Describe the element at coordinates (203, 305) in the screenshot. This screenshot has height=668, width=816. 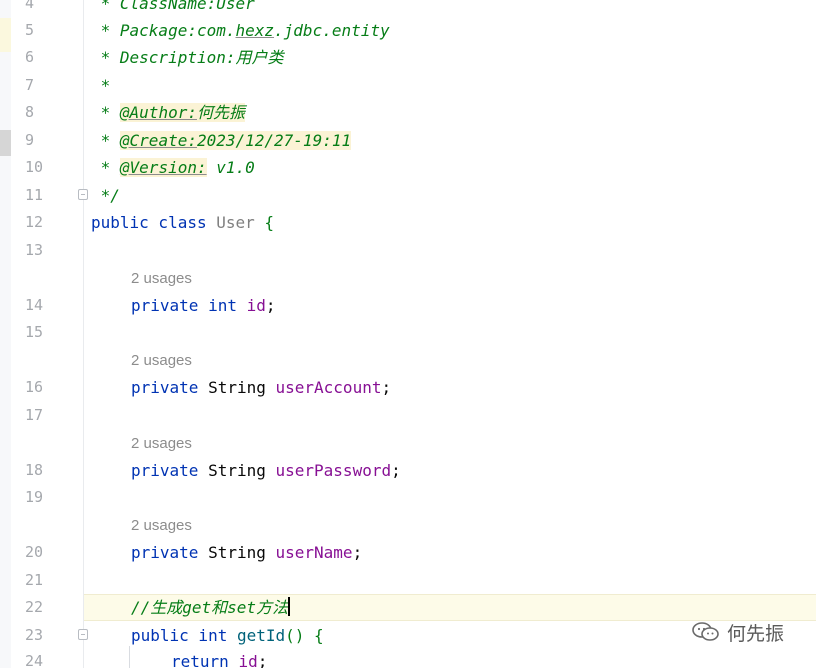
I see `code-line-field: private int id;` at that location.